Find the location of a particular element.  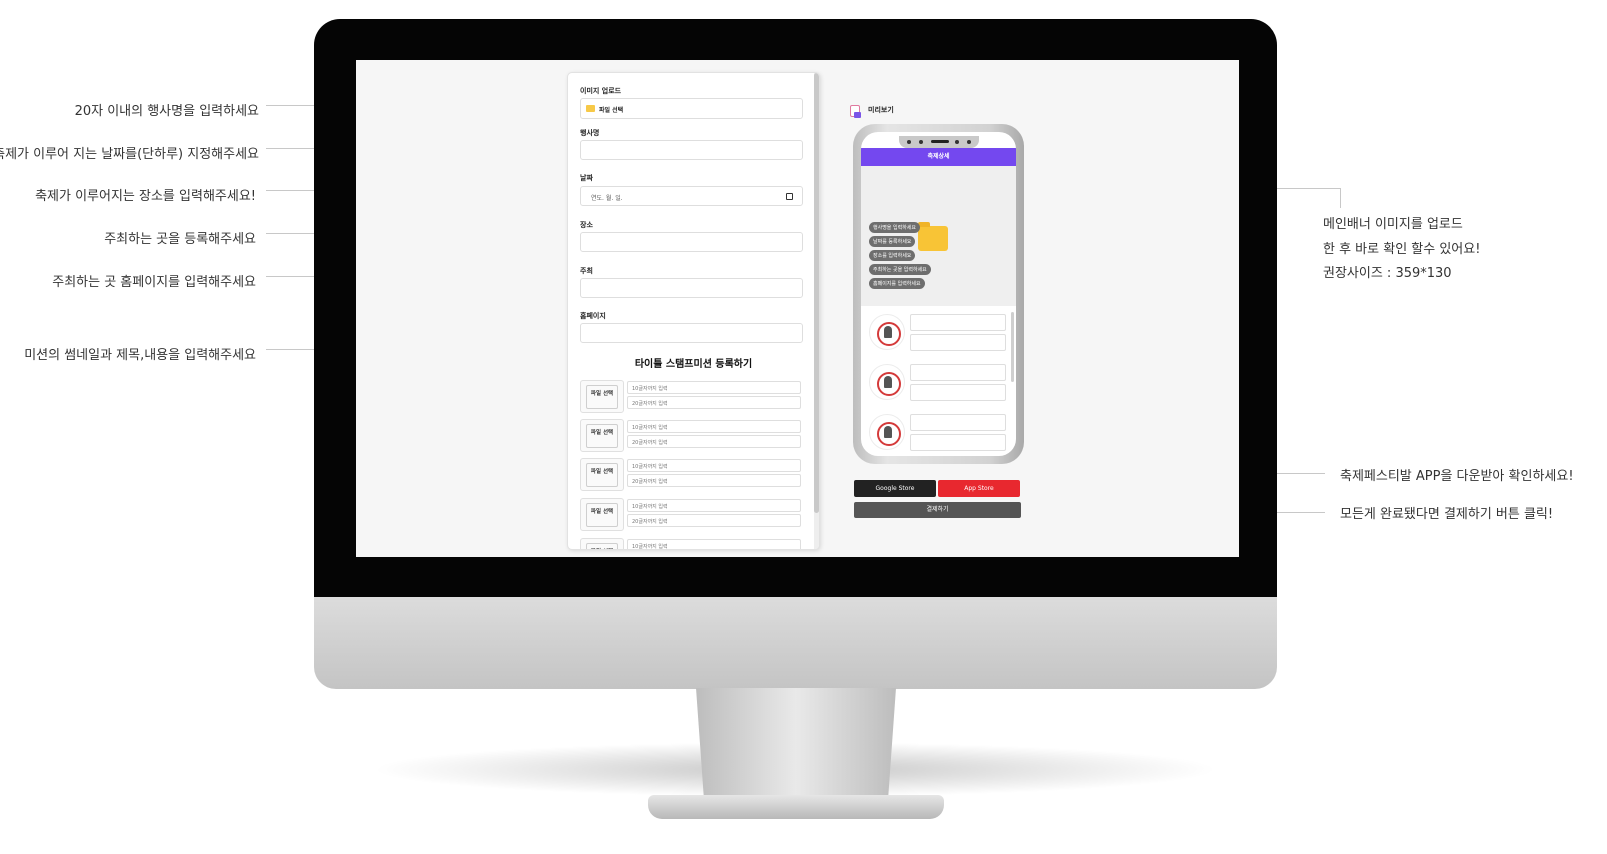

preview-pill-event-name: 행사명을 입력하세요 is located at coordinates (894, 227).